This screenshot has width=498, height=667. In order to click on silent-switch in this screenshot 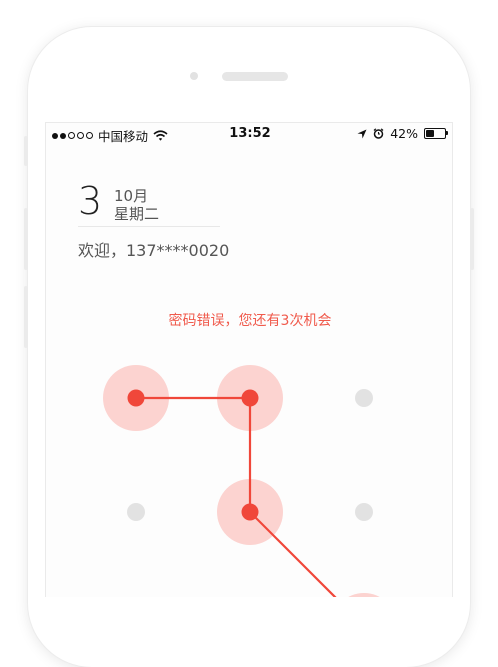, I will do `click(26, 151)`.